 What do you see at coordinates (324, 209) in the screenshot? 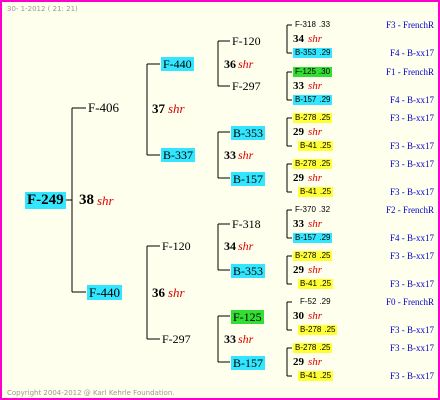
I see `gen4-year: .32` at bounding box center [324, 209].